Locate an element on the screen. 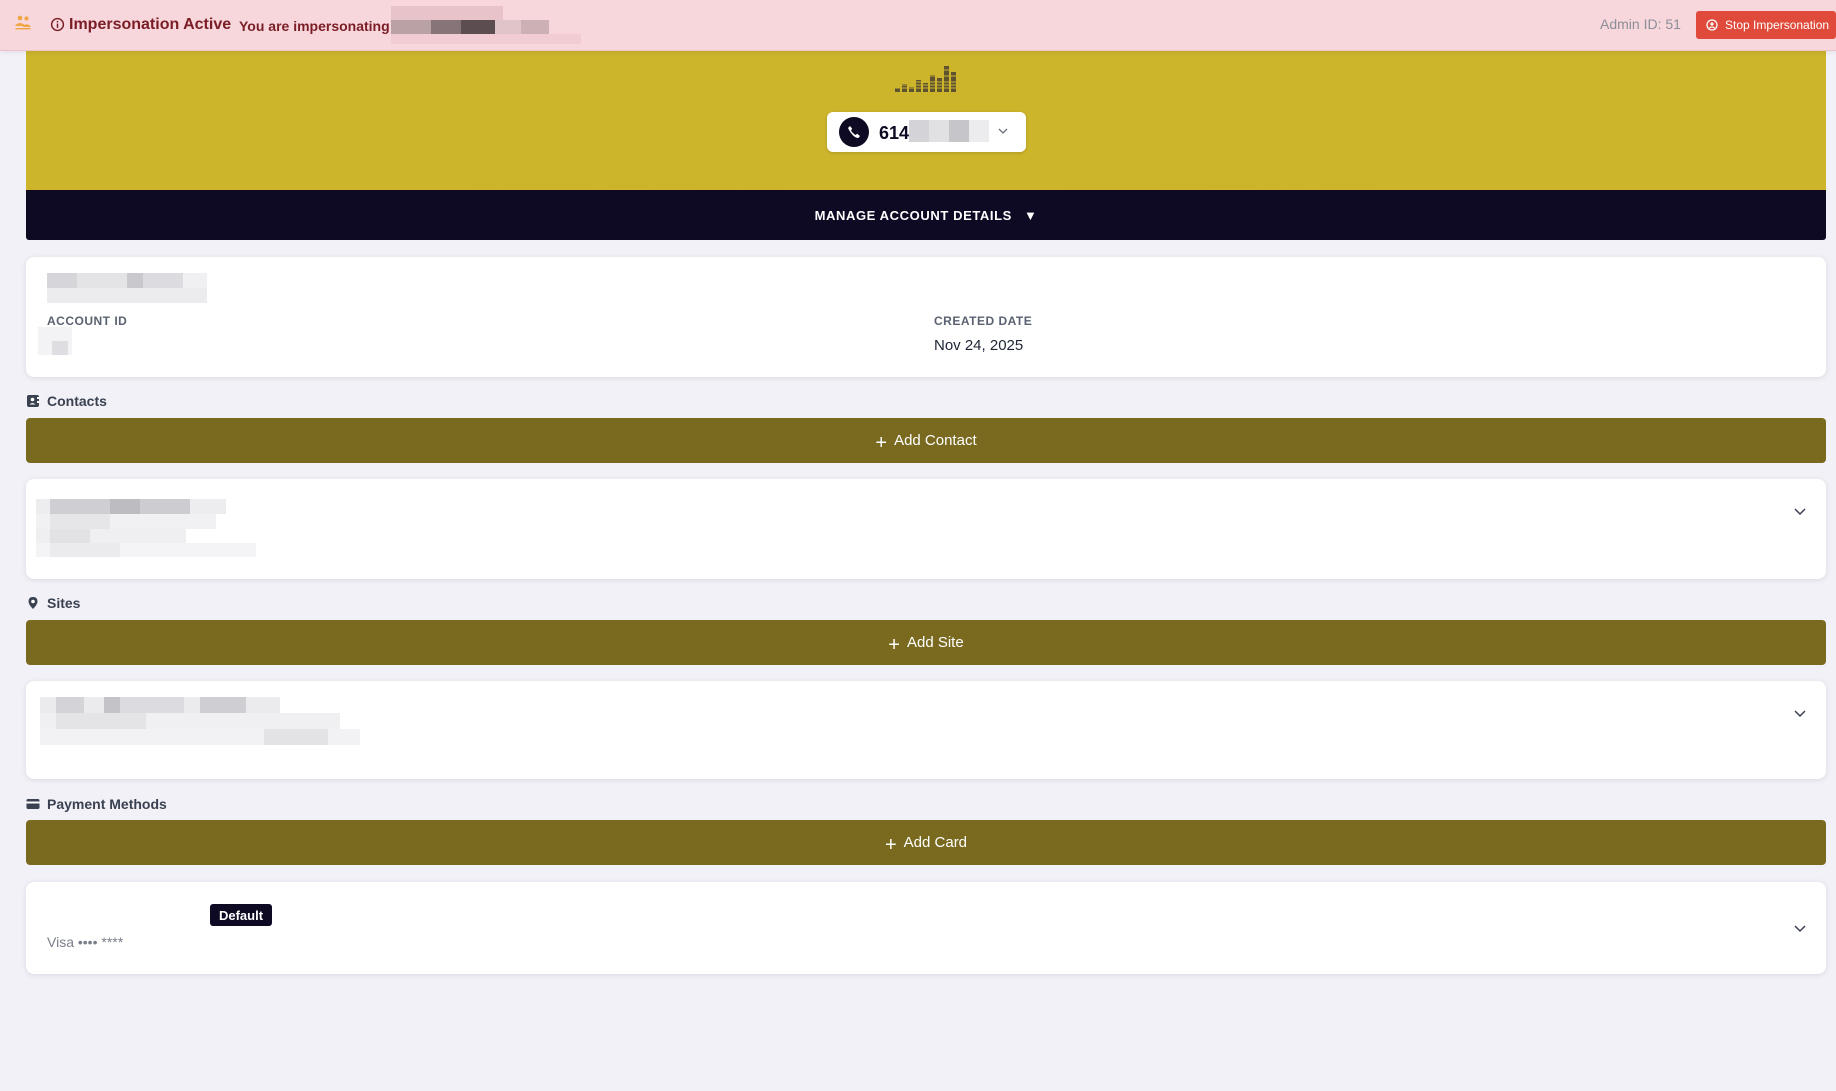 The height and width of the screenshot is (1091, 1836). manage-account-details-toggle: MANAGE ACCOUNT DETAILS ▼ is located at coordinates (926, 215).